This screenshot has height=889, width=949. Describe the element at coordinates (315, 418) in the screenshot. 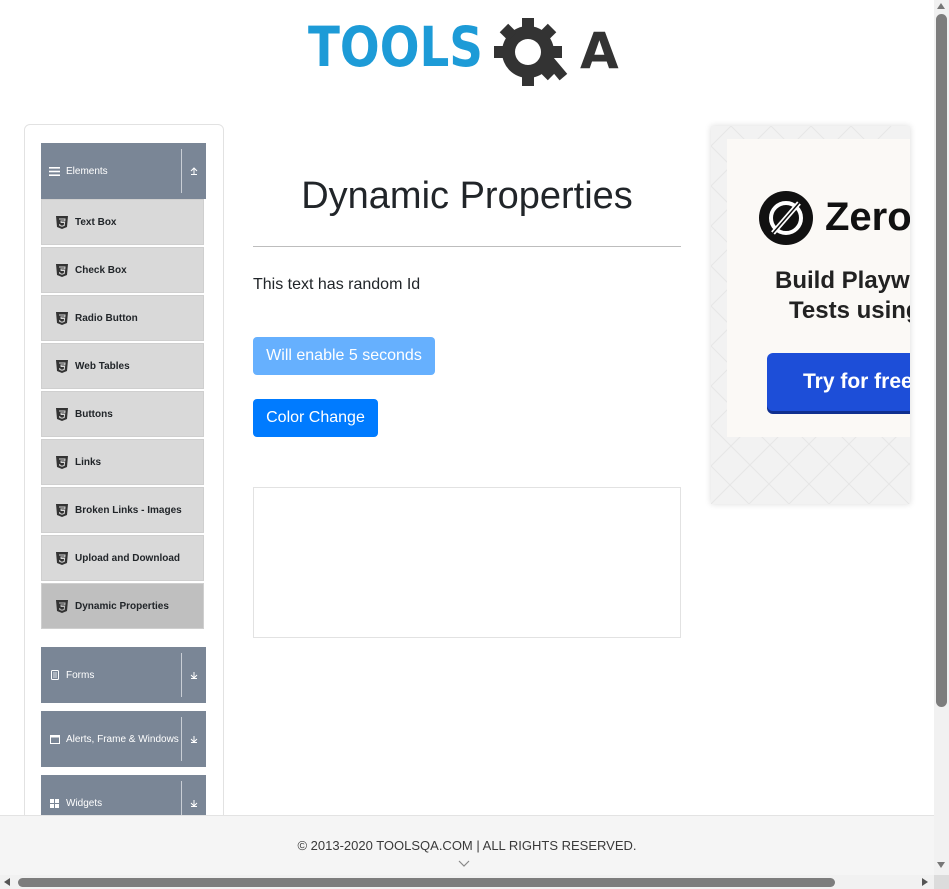

I see `color-change-button: Color Change` at that location.